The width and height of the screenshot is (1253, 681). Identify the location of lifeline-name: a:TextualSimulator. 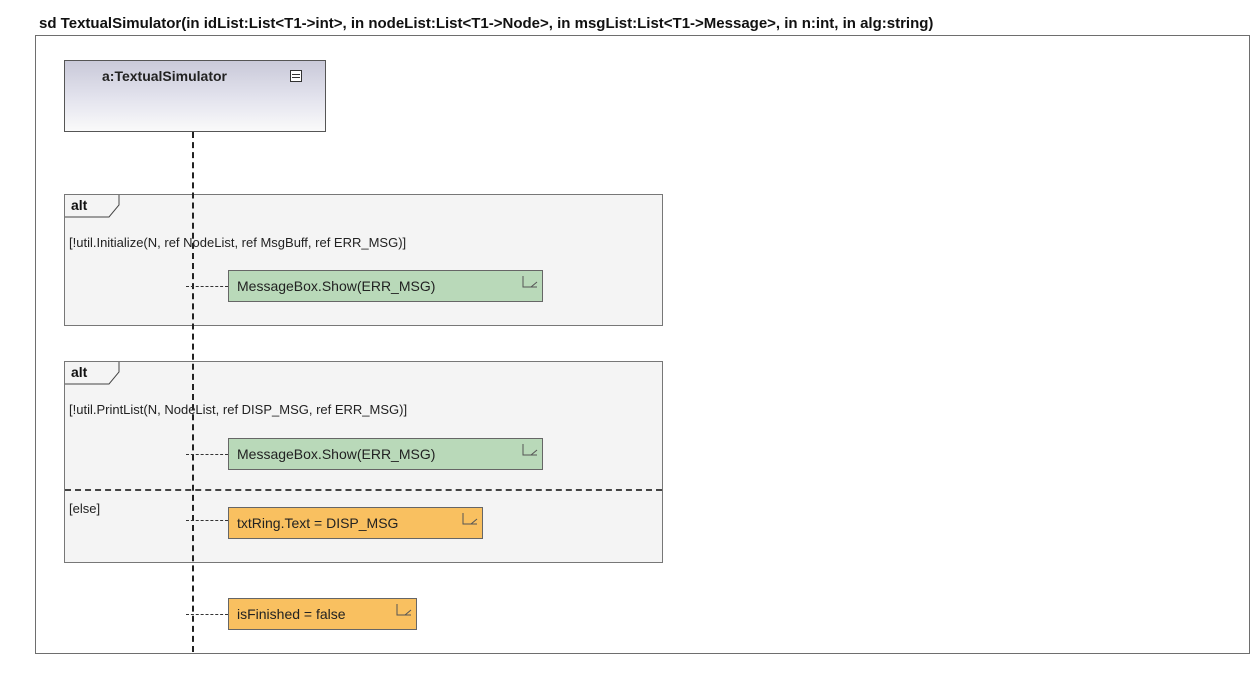
(164, 76).